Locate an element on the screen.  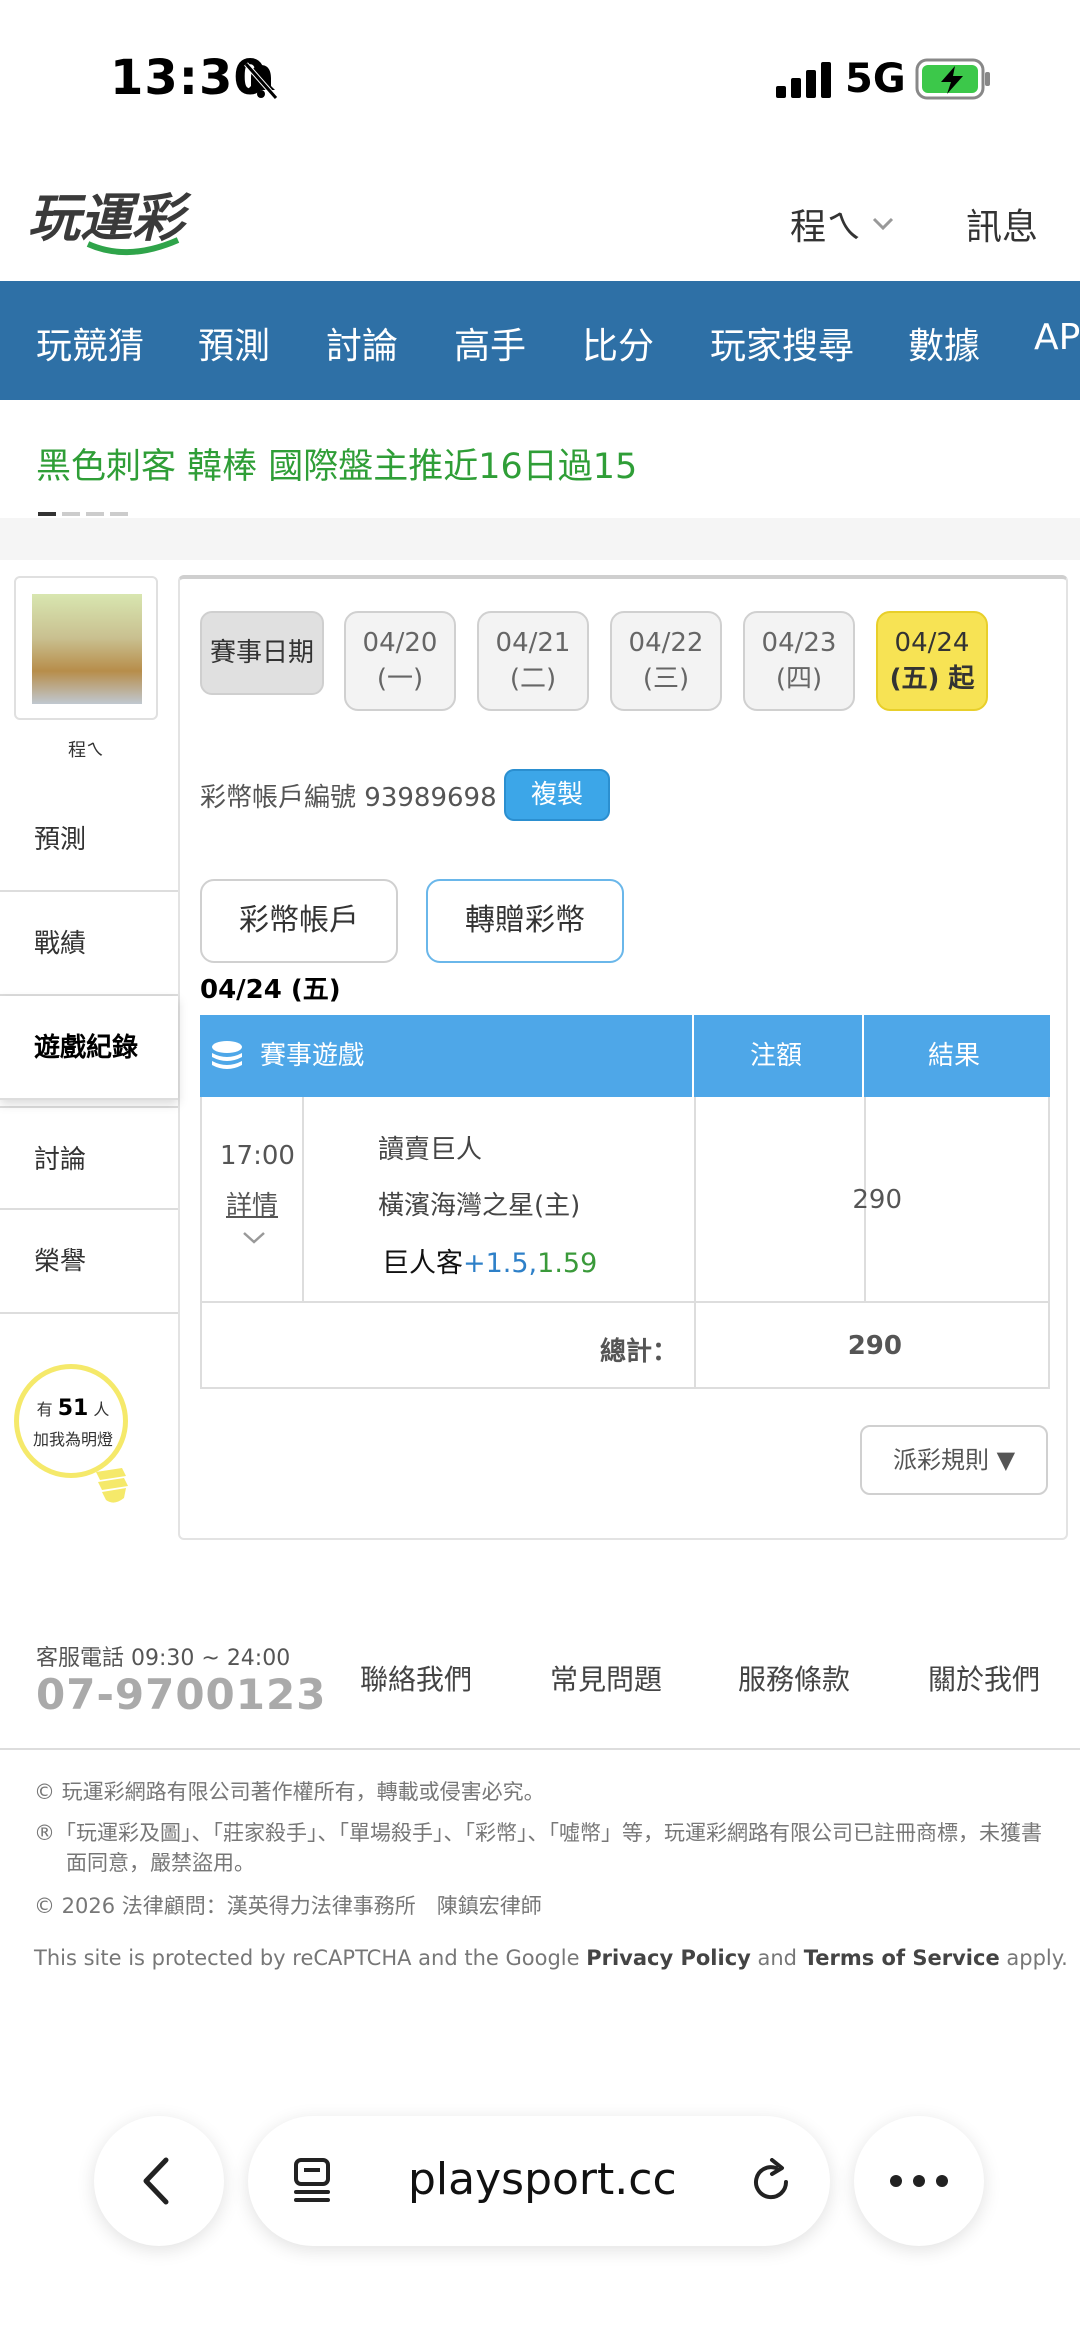
messages-link: 訊息 is located at coordinates (1002, 224).